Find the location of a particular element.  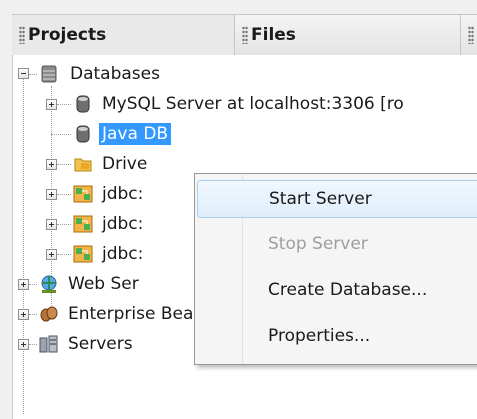

tree-label: MySQL Server at localhost:3306 [ro is located at coordinates (253, 104).